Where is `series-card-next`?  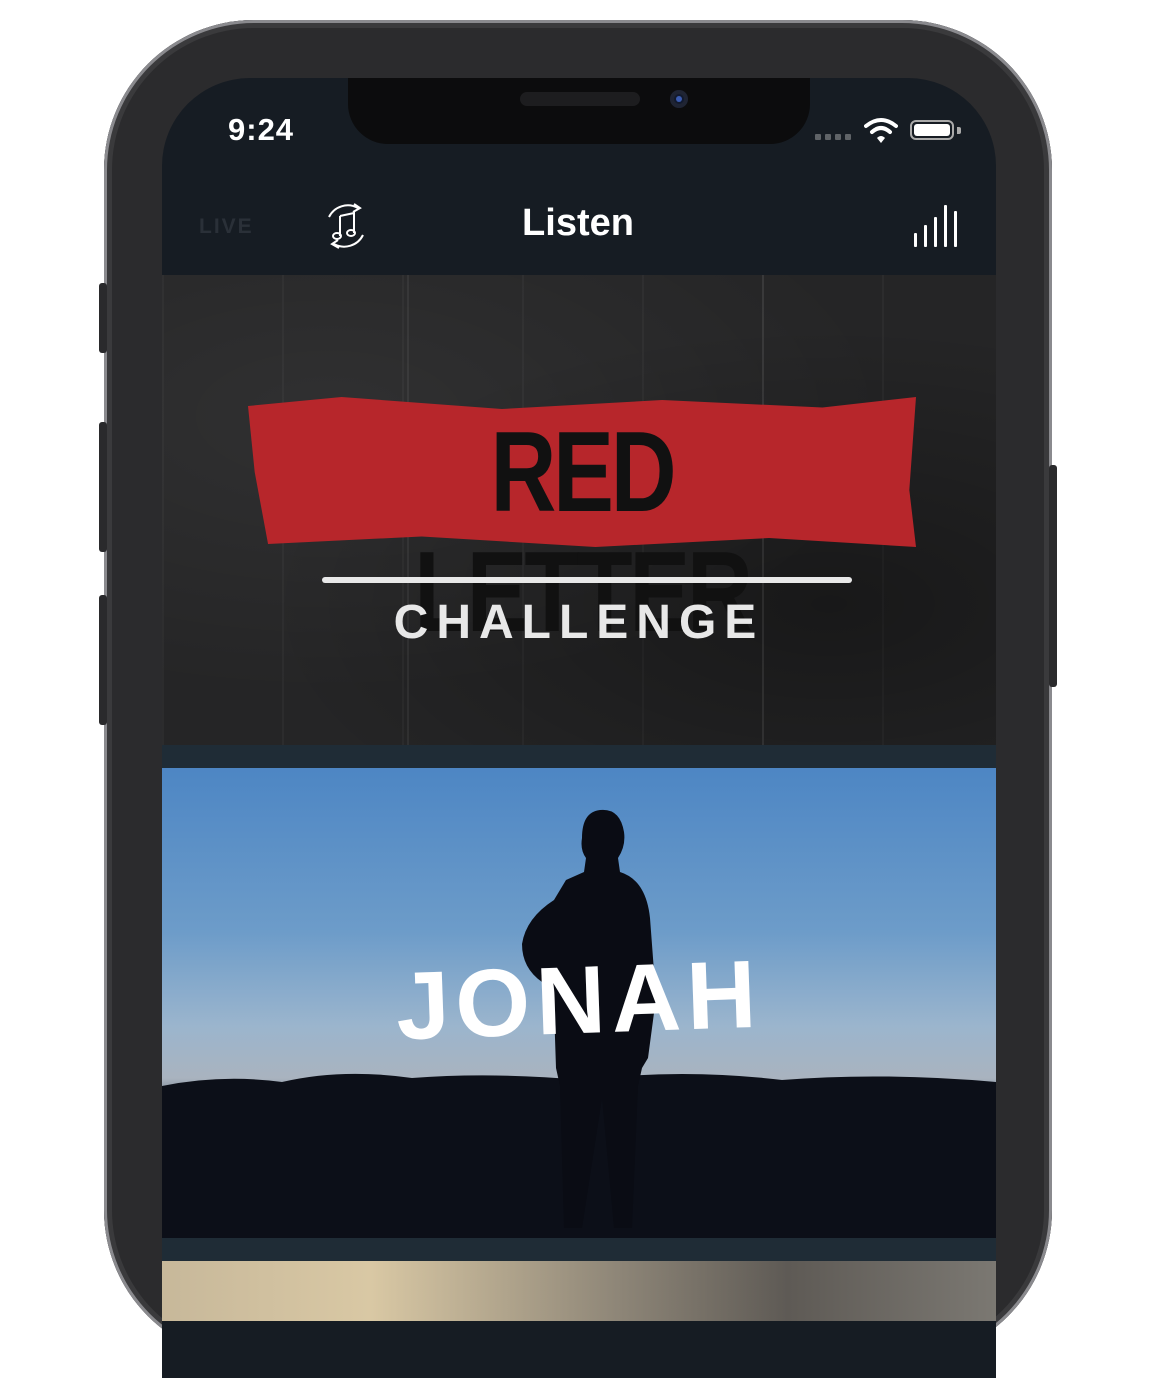
series-card-next is located at coordinates (579, 1291).